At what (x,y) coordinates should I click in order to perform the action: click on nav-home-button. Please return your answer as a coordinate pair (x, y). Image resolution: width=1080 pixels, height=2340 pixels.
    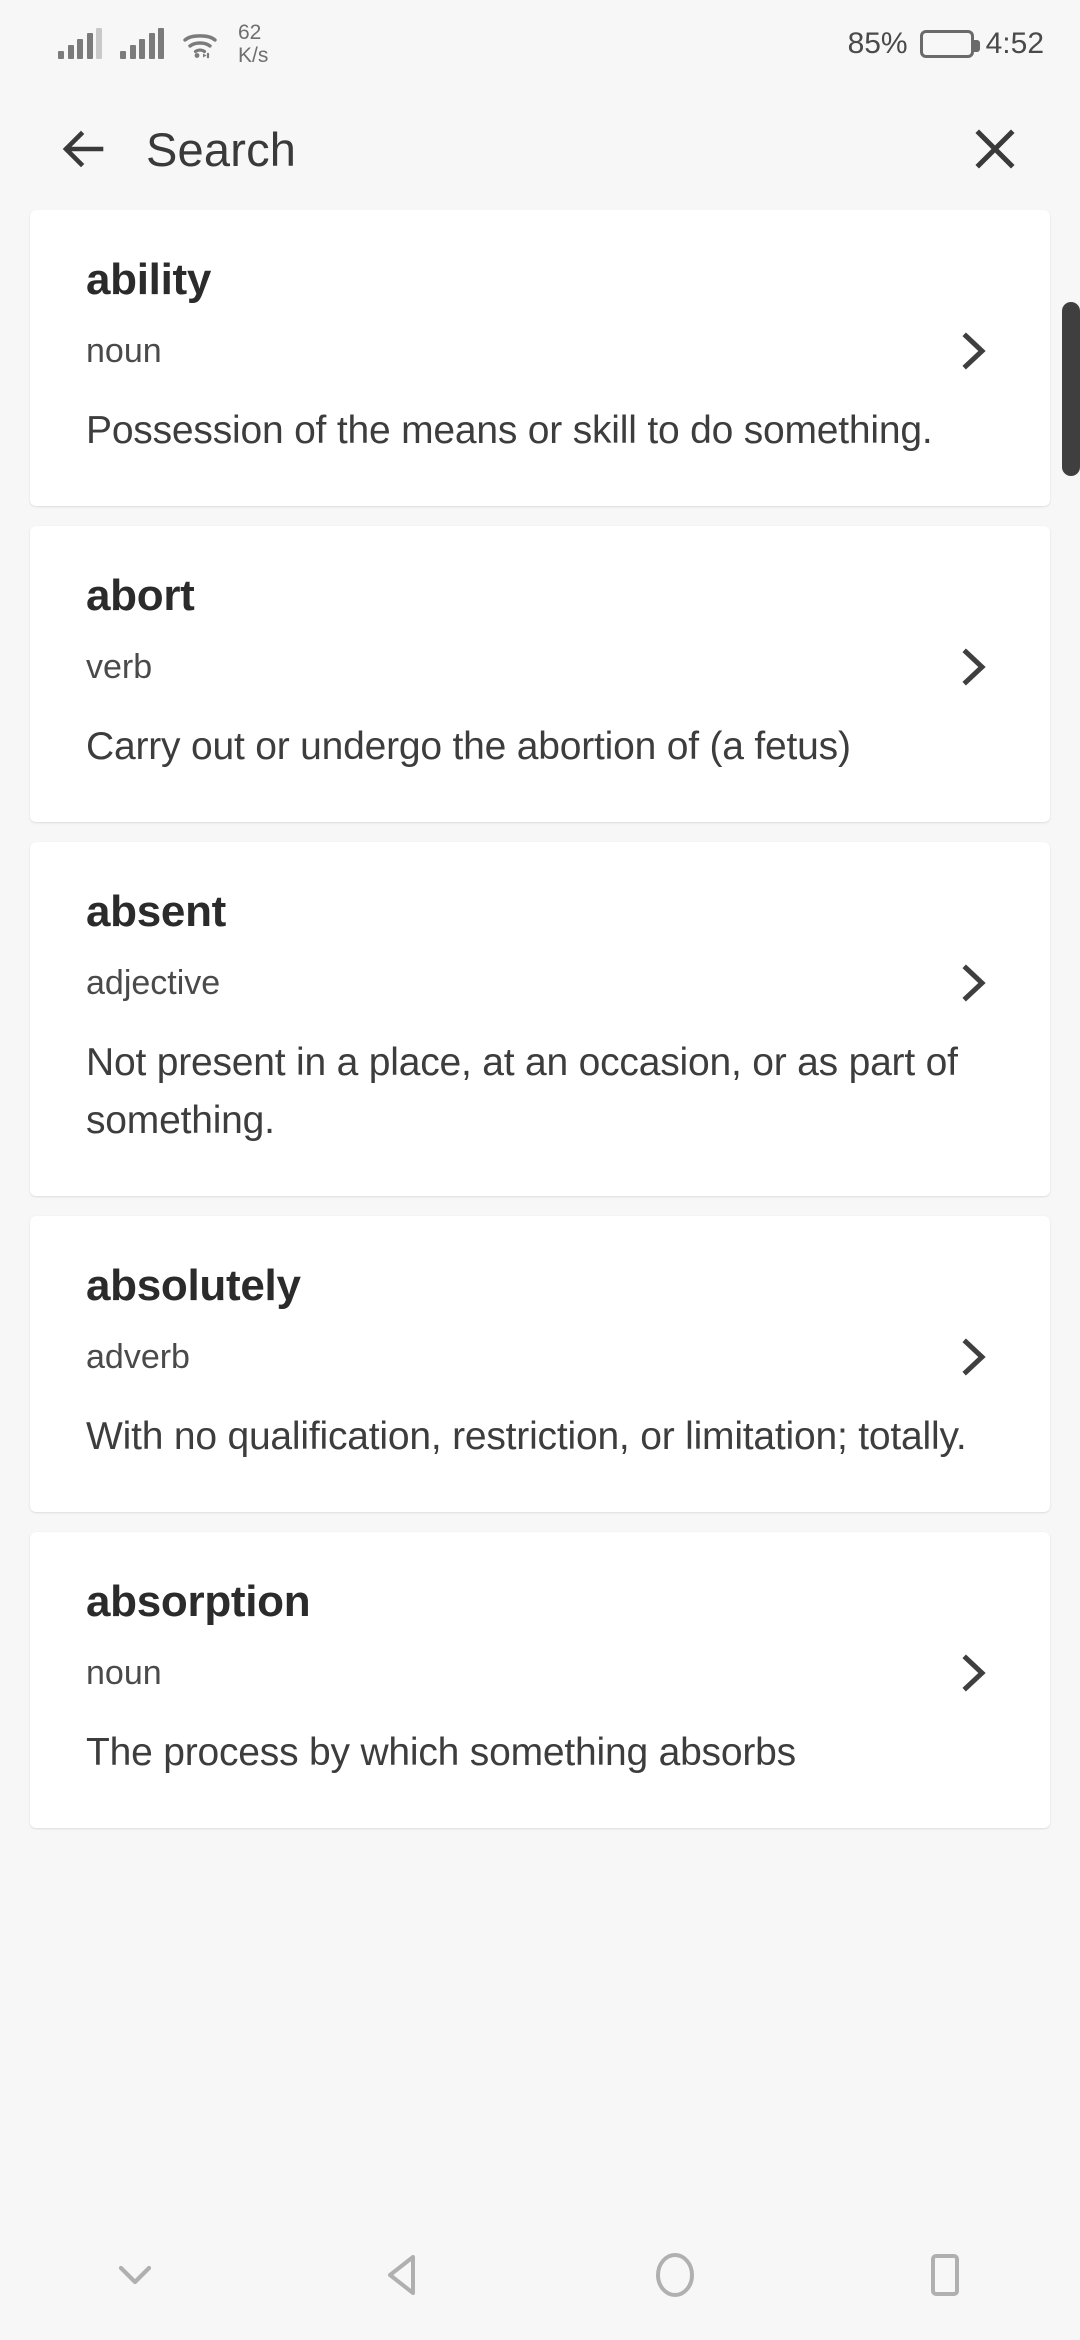
    Looking at the image, I should click on (675, 2275).